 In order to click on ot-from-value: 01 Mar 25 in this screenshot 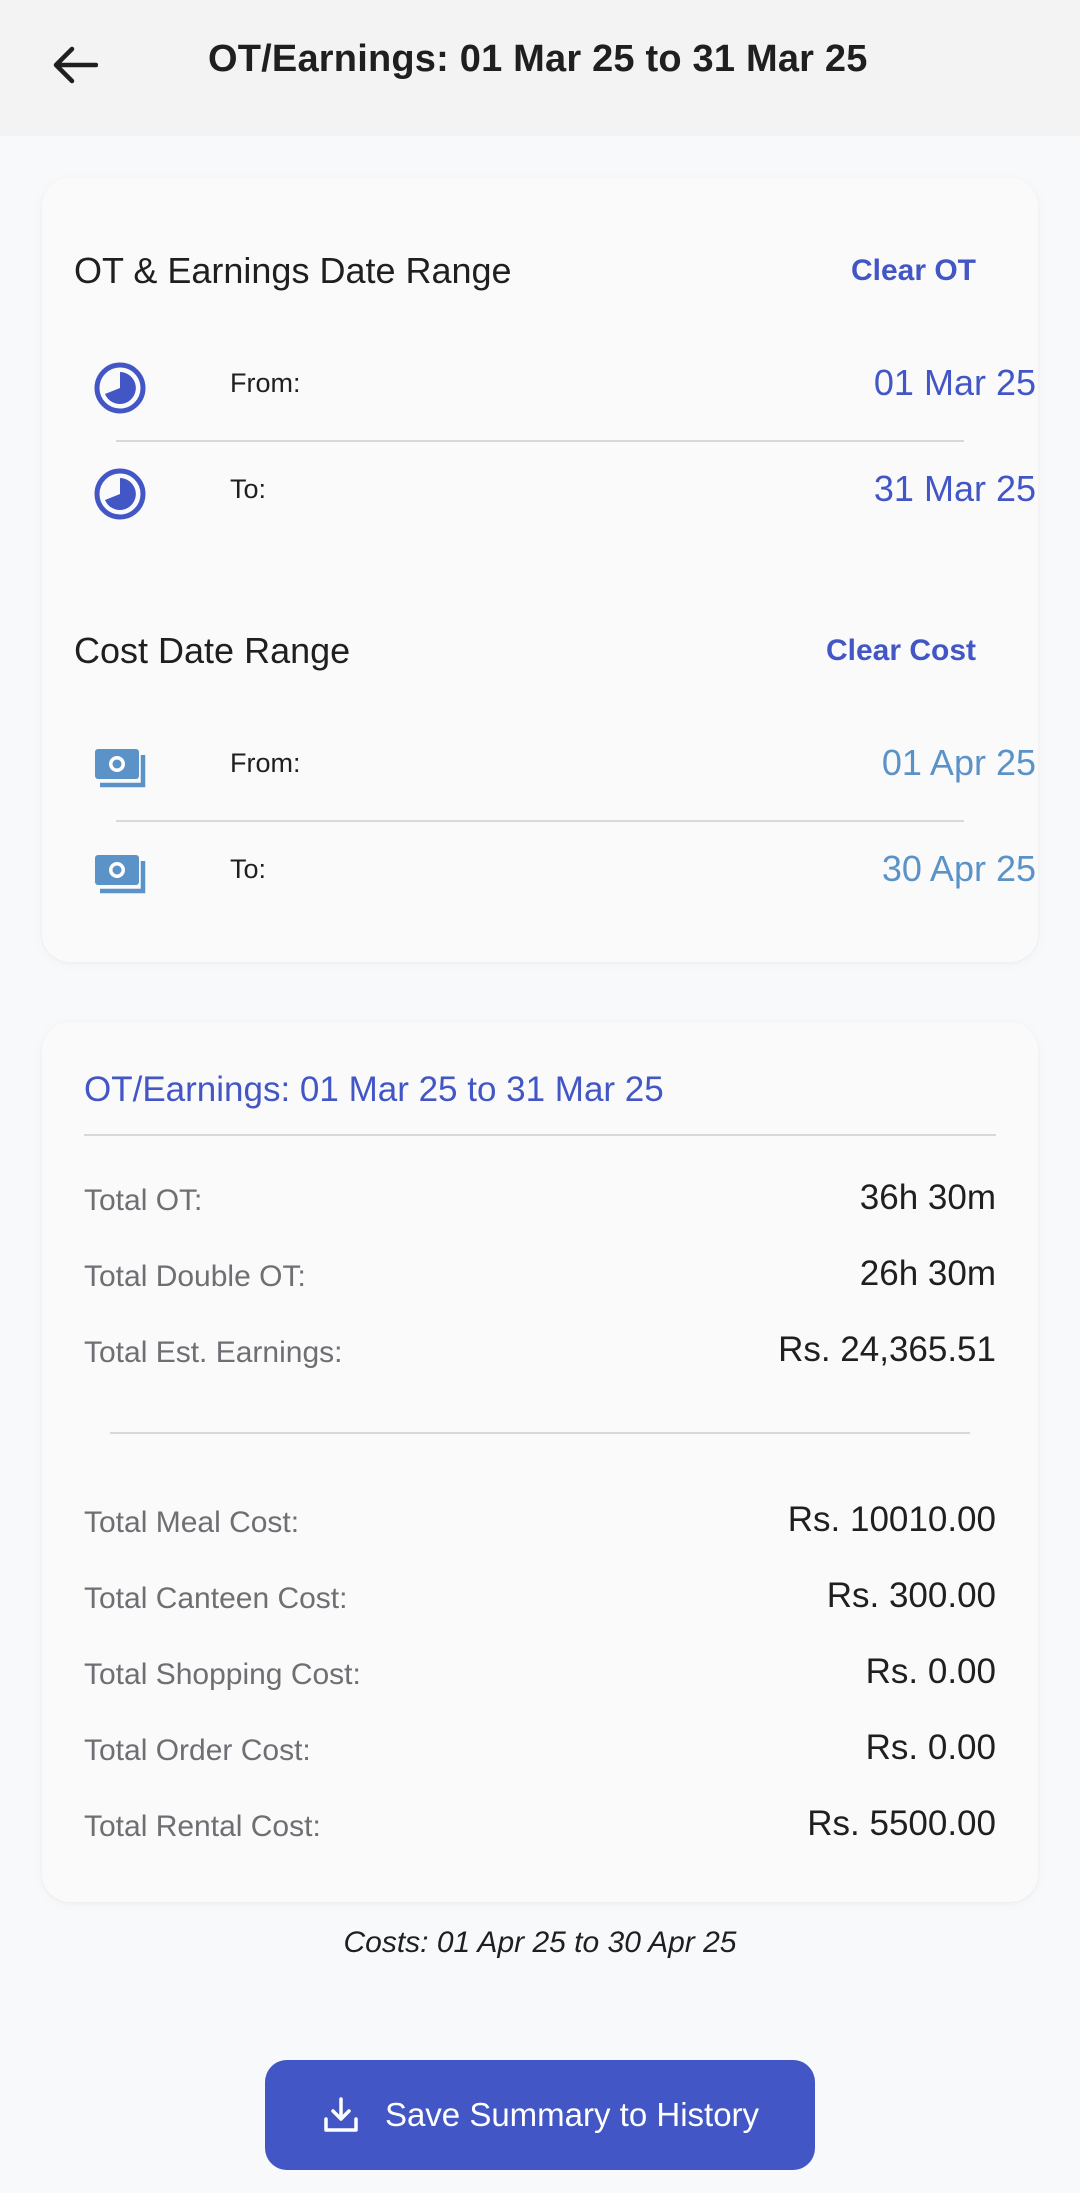, I will do `click(954, 382)`.